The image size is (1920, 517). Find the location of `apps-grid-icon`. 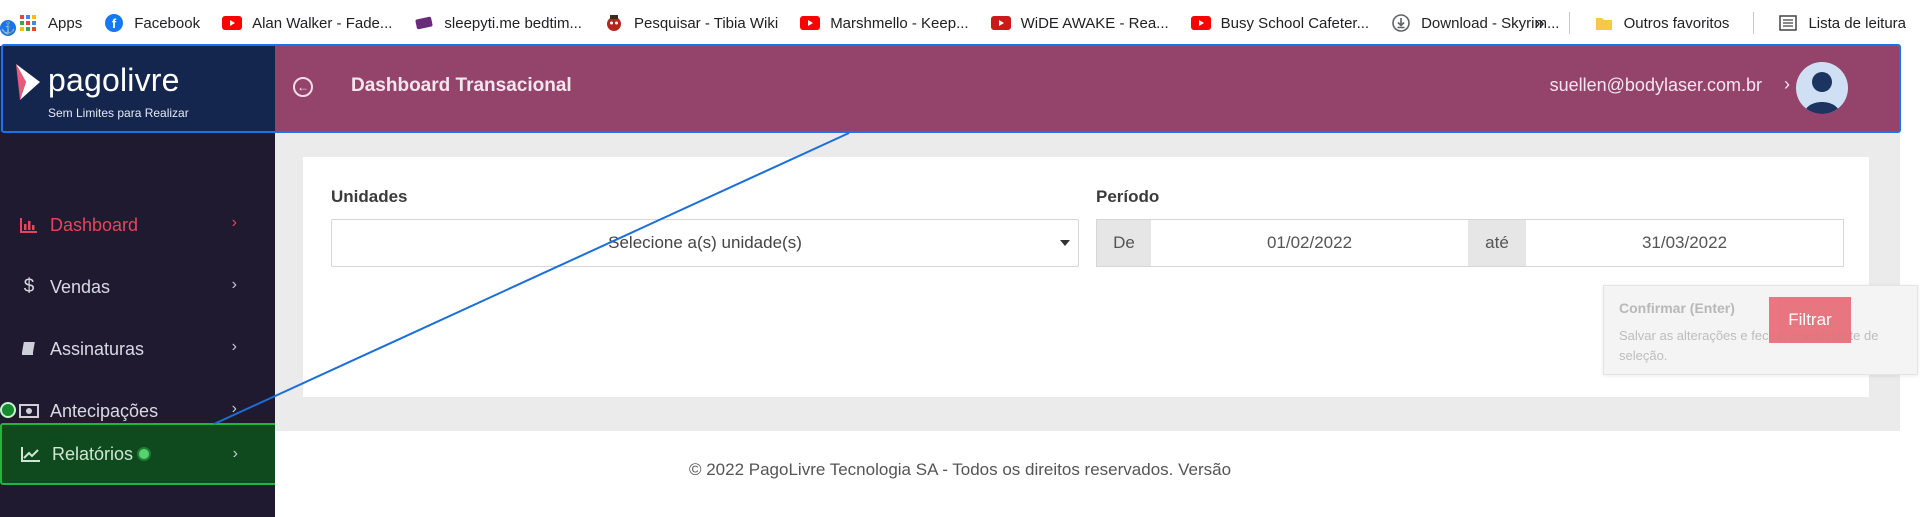

apps-grid-icon is located at coordinates (28, 23).